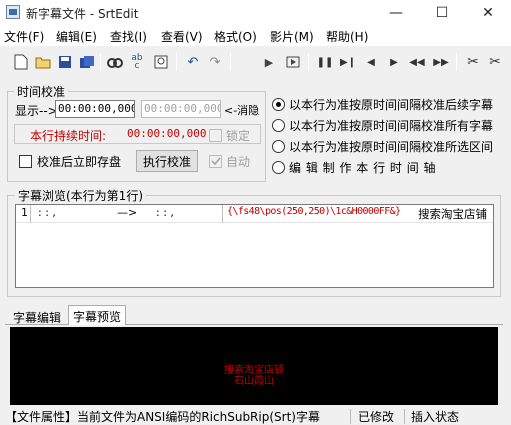  I want to click on spell-check-icon: ab c, so click(137, 62).